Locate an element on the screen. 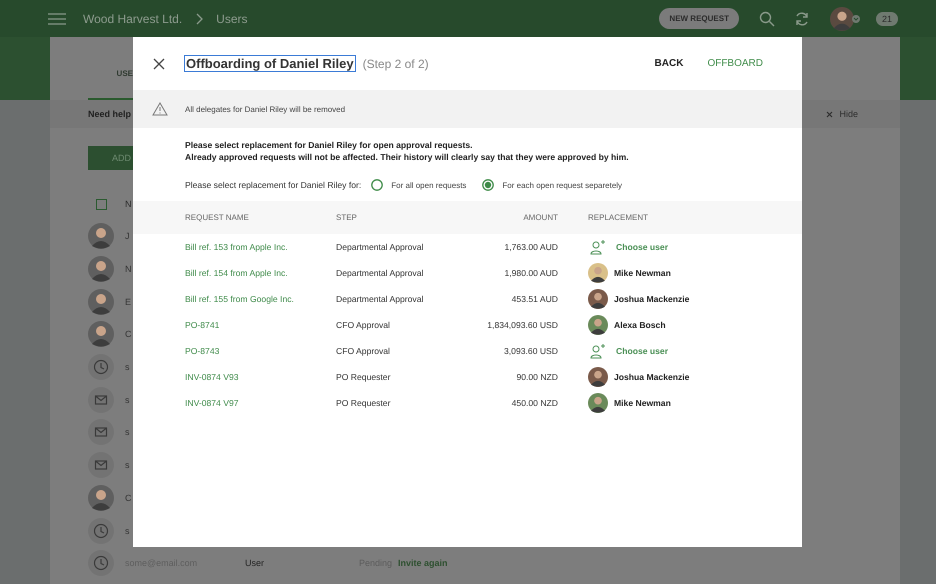 This screenshot has height=584, width=936. choice-label: Please select replacement for Daniel Riley for: is located at coordinates (273, 185).